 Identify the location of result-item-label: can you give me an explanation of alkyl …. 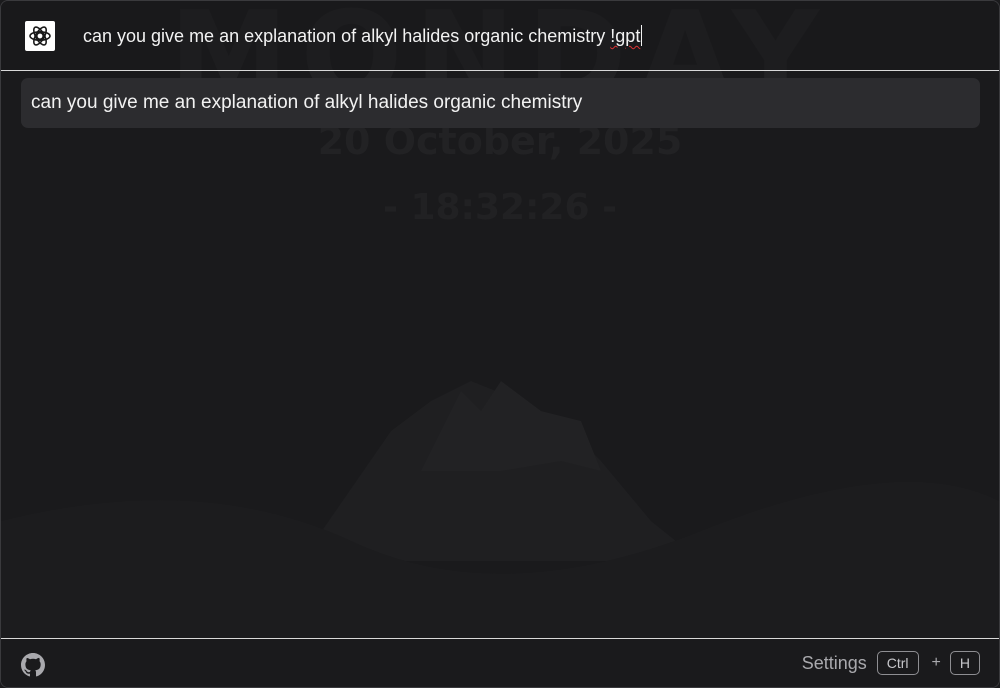
(307, 102).